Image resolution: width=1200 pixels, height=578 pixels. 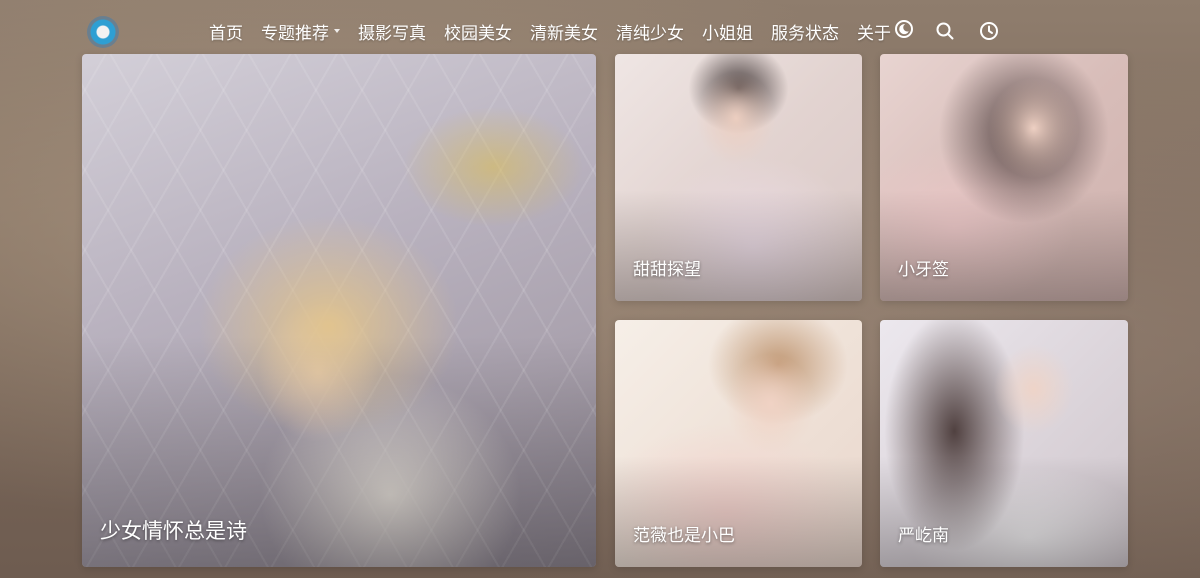 I want to click on site-logo, so click(x=103, y=32).